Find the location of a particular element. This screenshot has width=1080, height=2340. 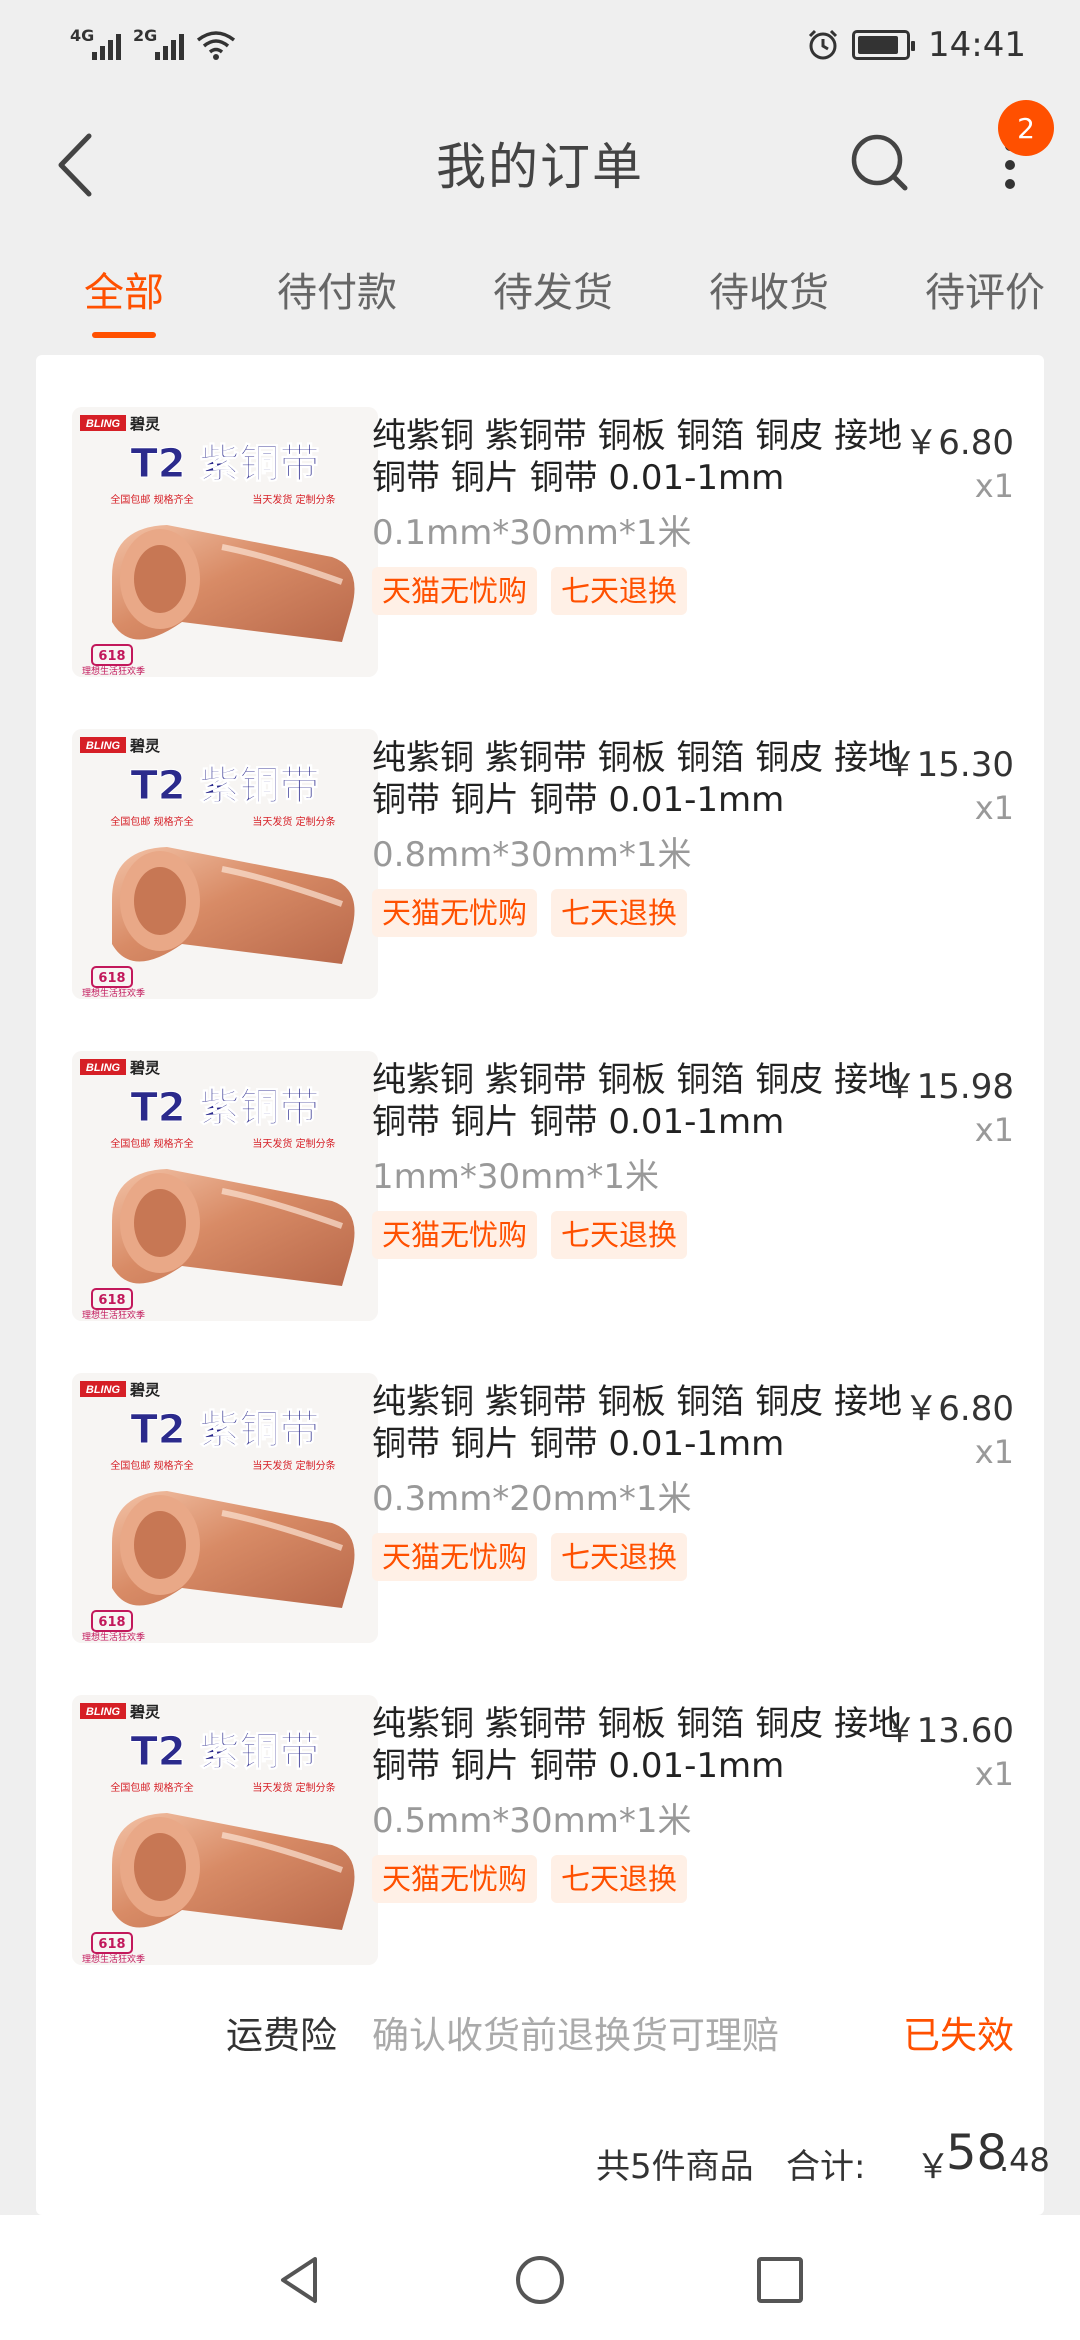

nav-home-button is located at coordinates (540, 2280).